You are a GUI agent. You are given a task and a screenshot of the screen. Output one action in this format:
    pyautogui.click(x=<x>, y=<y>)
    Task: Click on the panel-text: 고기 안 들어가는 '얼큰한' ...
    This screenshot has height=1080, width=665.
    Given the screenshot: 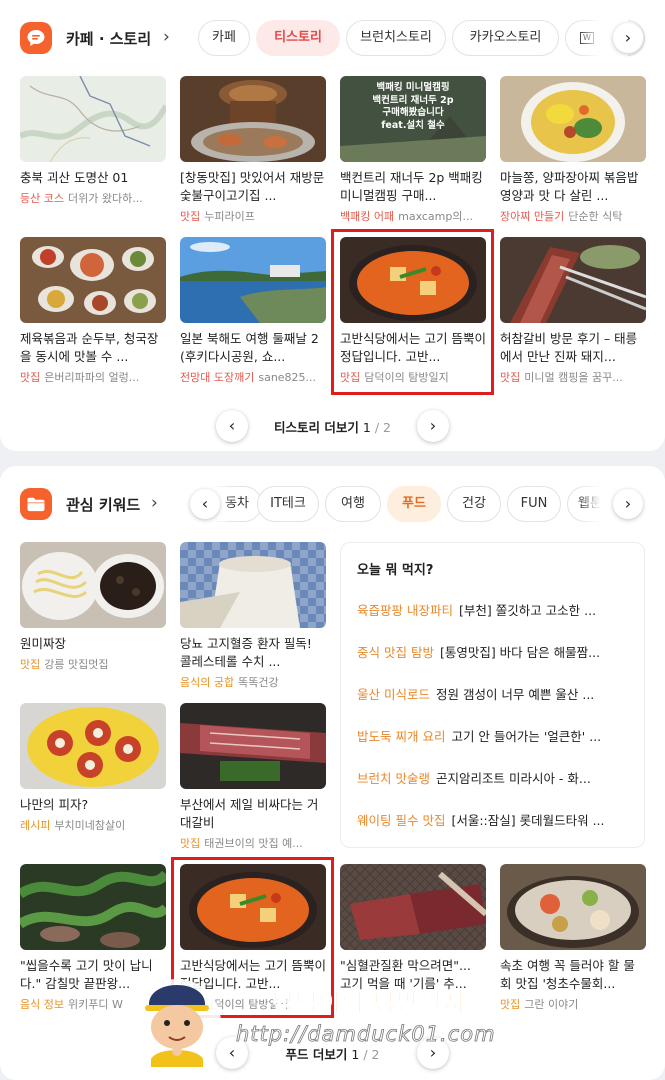 What is the action you would take?
    pyautogui.click(x=526, y=736)
    